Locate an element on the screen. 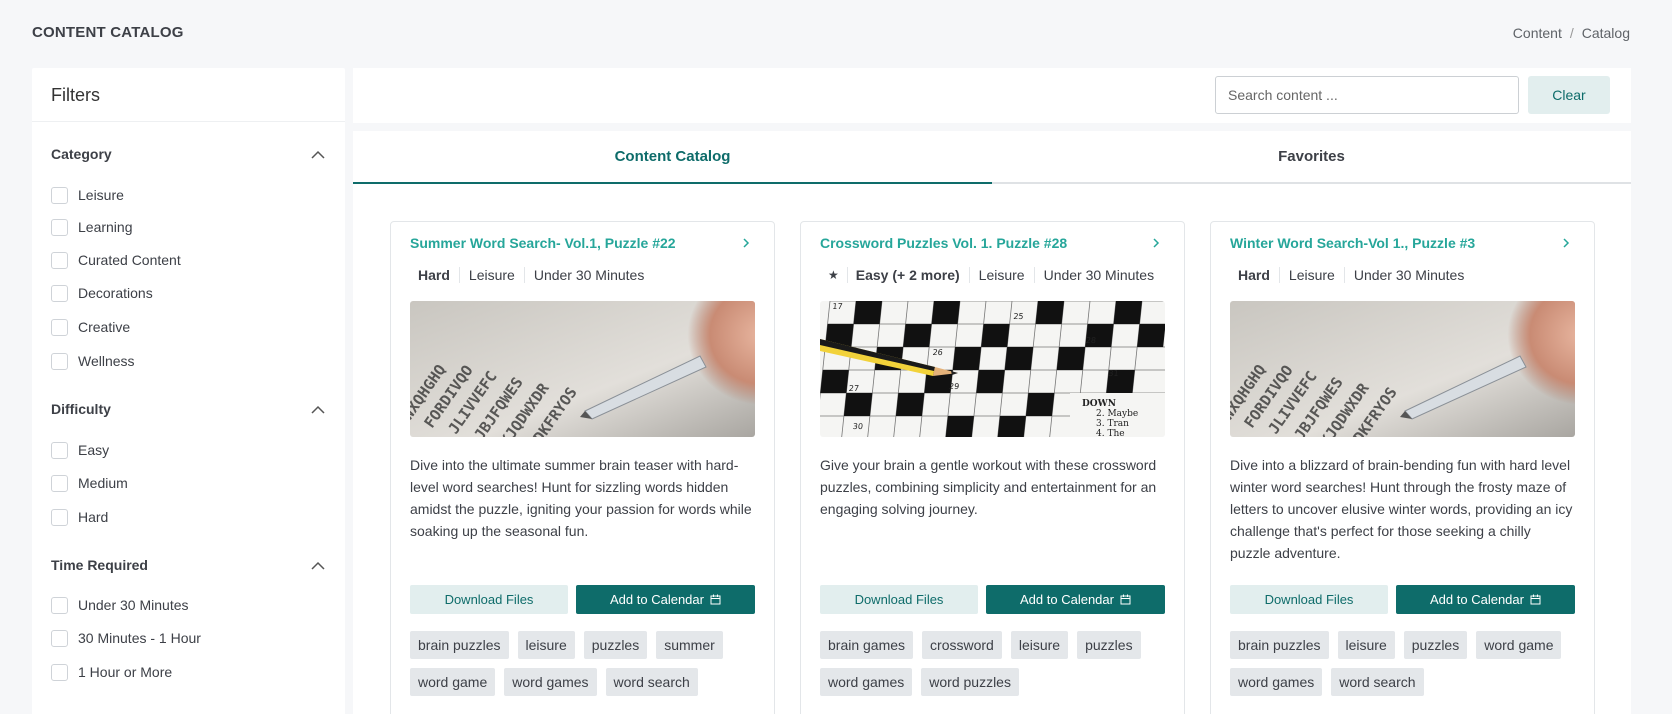  filter-option-leisure: Leisure is located at coordinates (87, 195).